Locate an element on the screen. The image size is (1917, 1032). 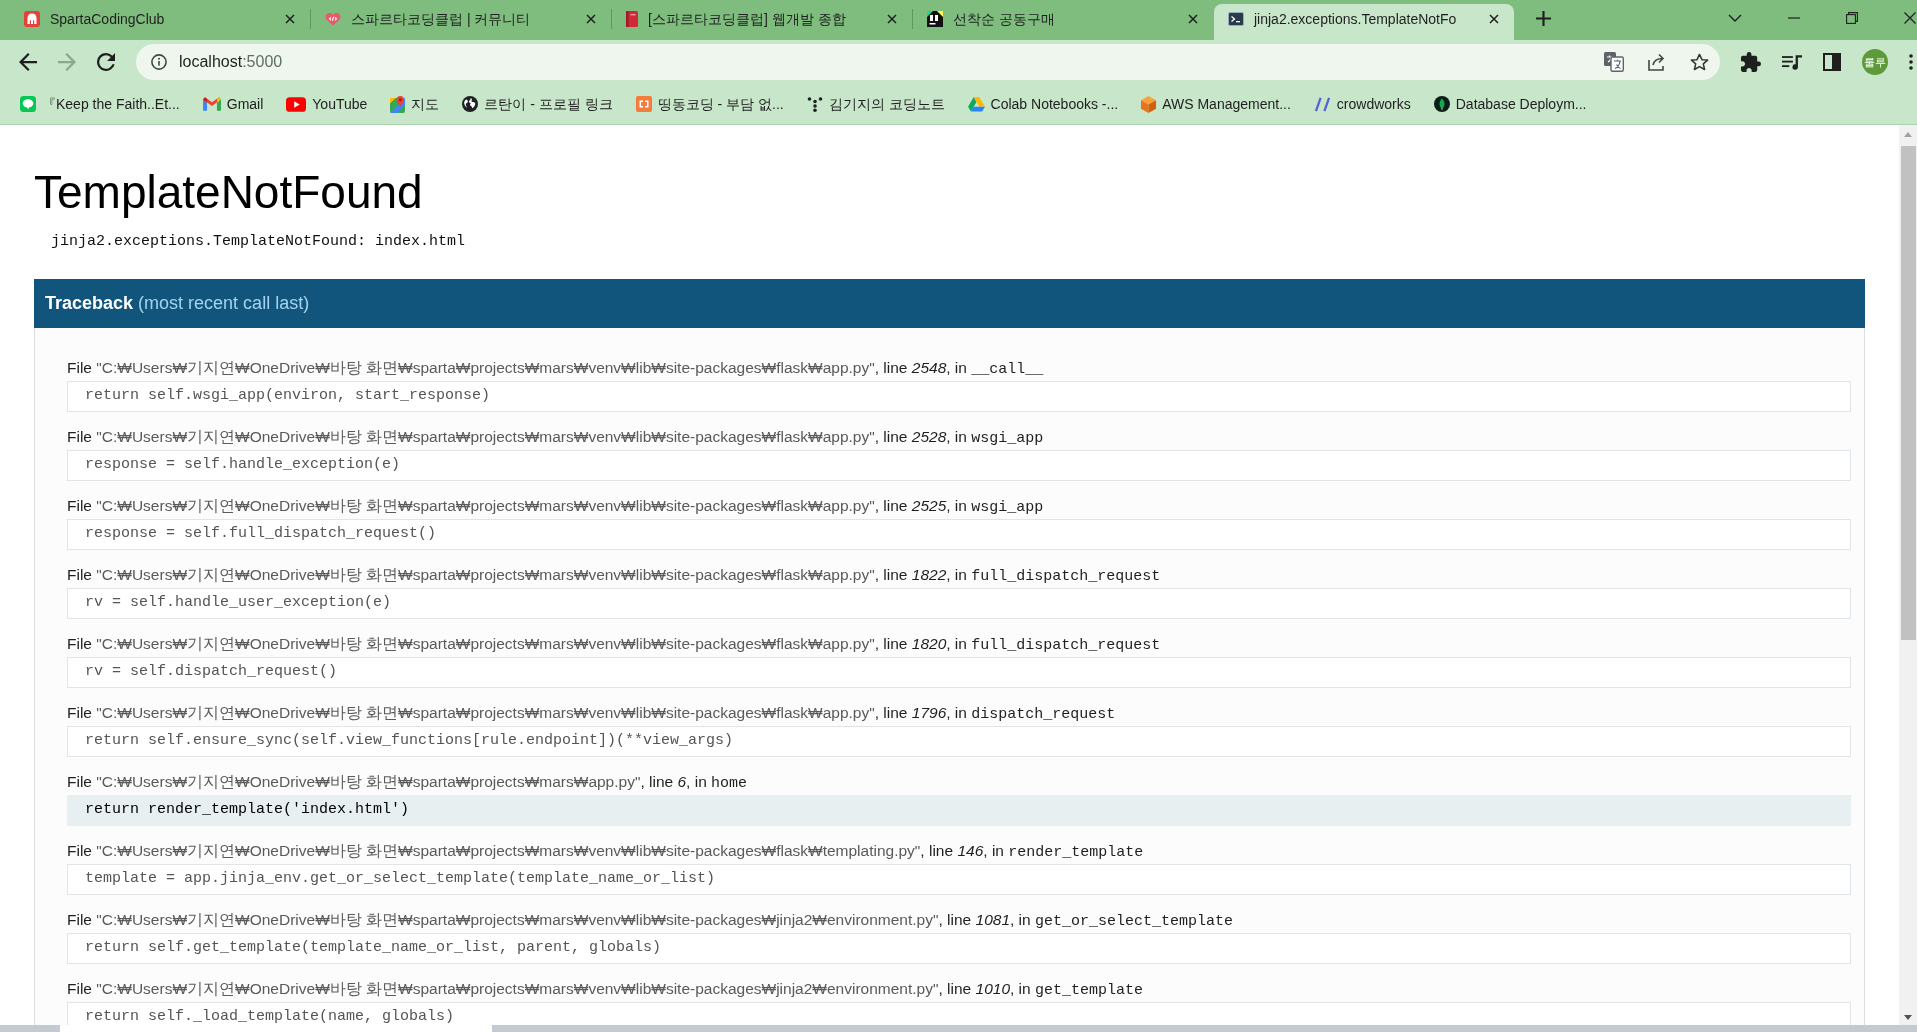
bookmark-item: 김기지의 코딩노트 is located at coordinates (875, 104).